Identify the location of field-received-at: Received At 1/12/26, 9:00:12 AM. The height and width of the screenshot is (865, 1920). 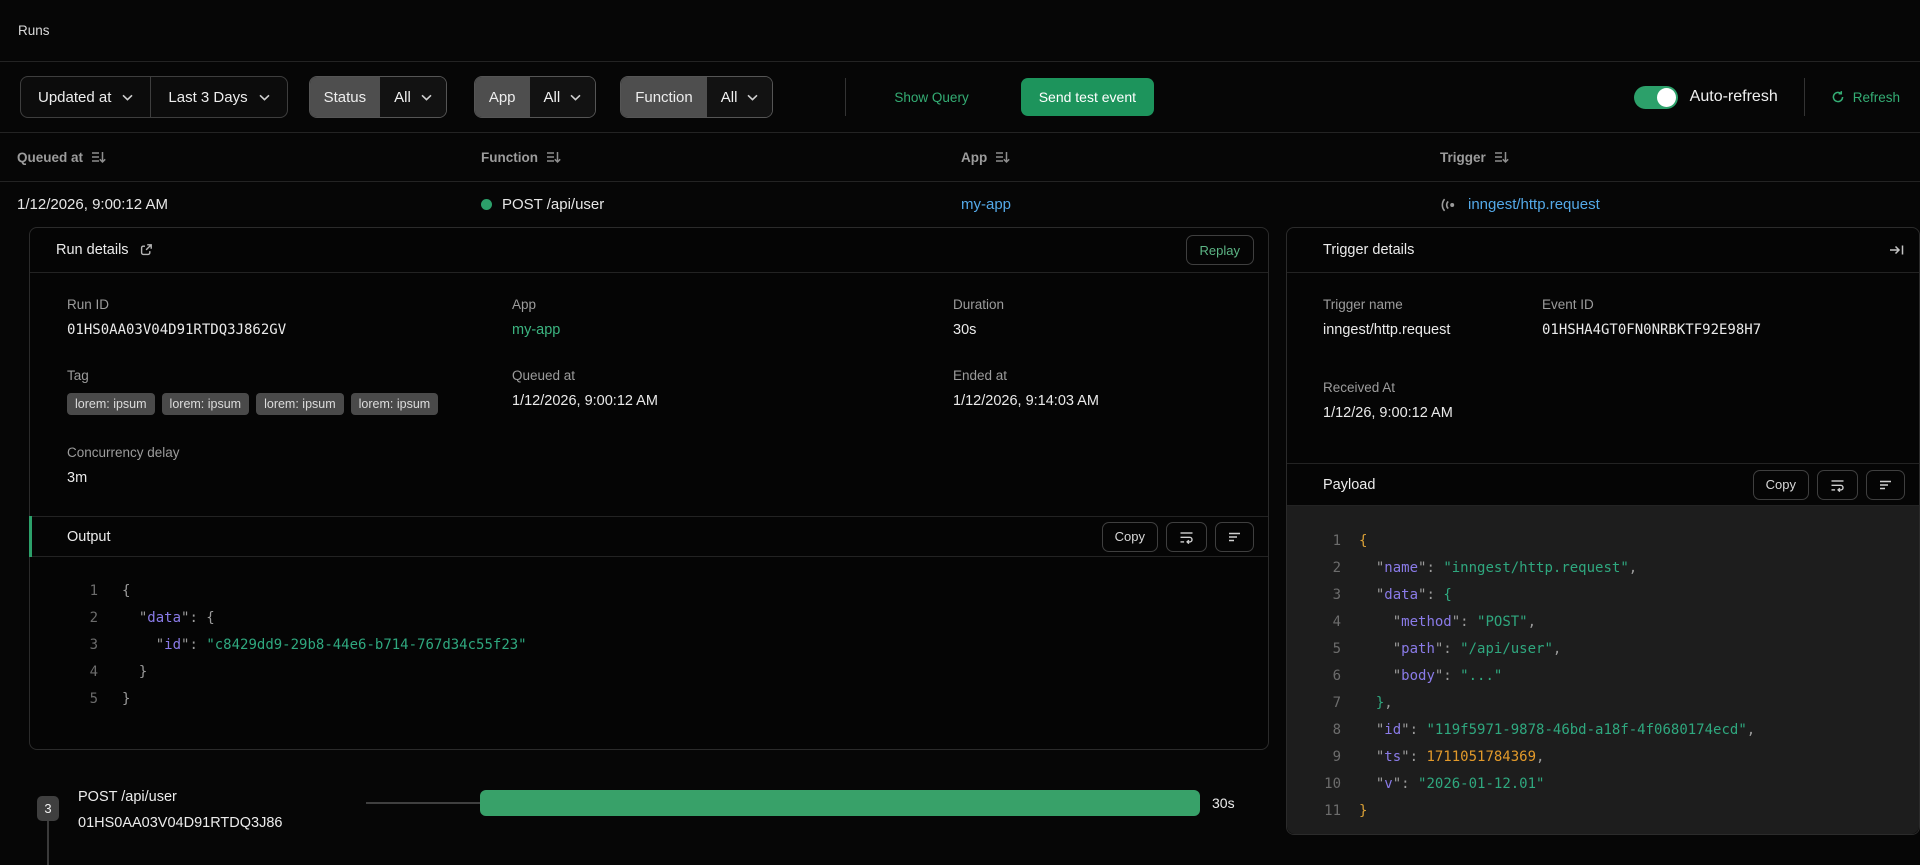
(1603, 406).